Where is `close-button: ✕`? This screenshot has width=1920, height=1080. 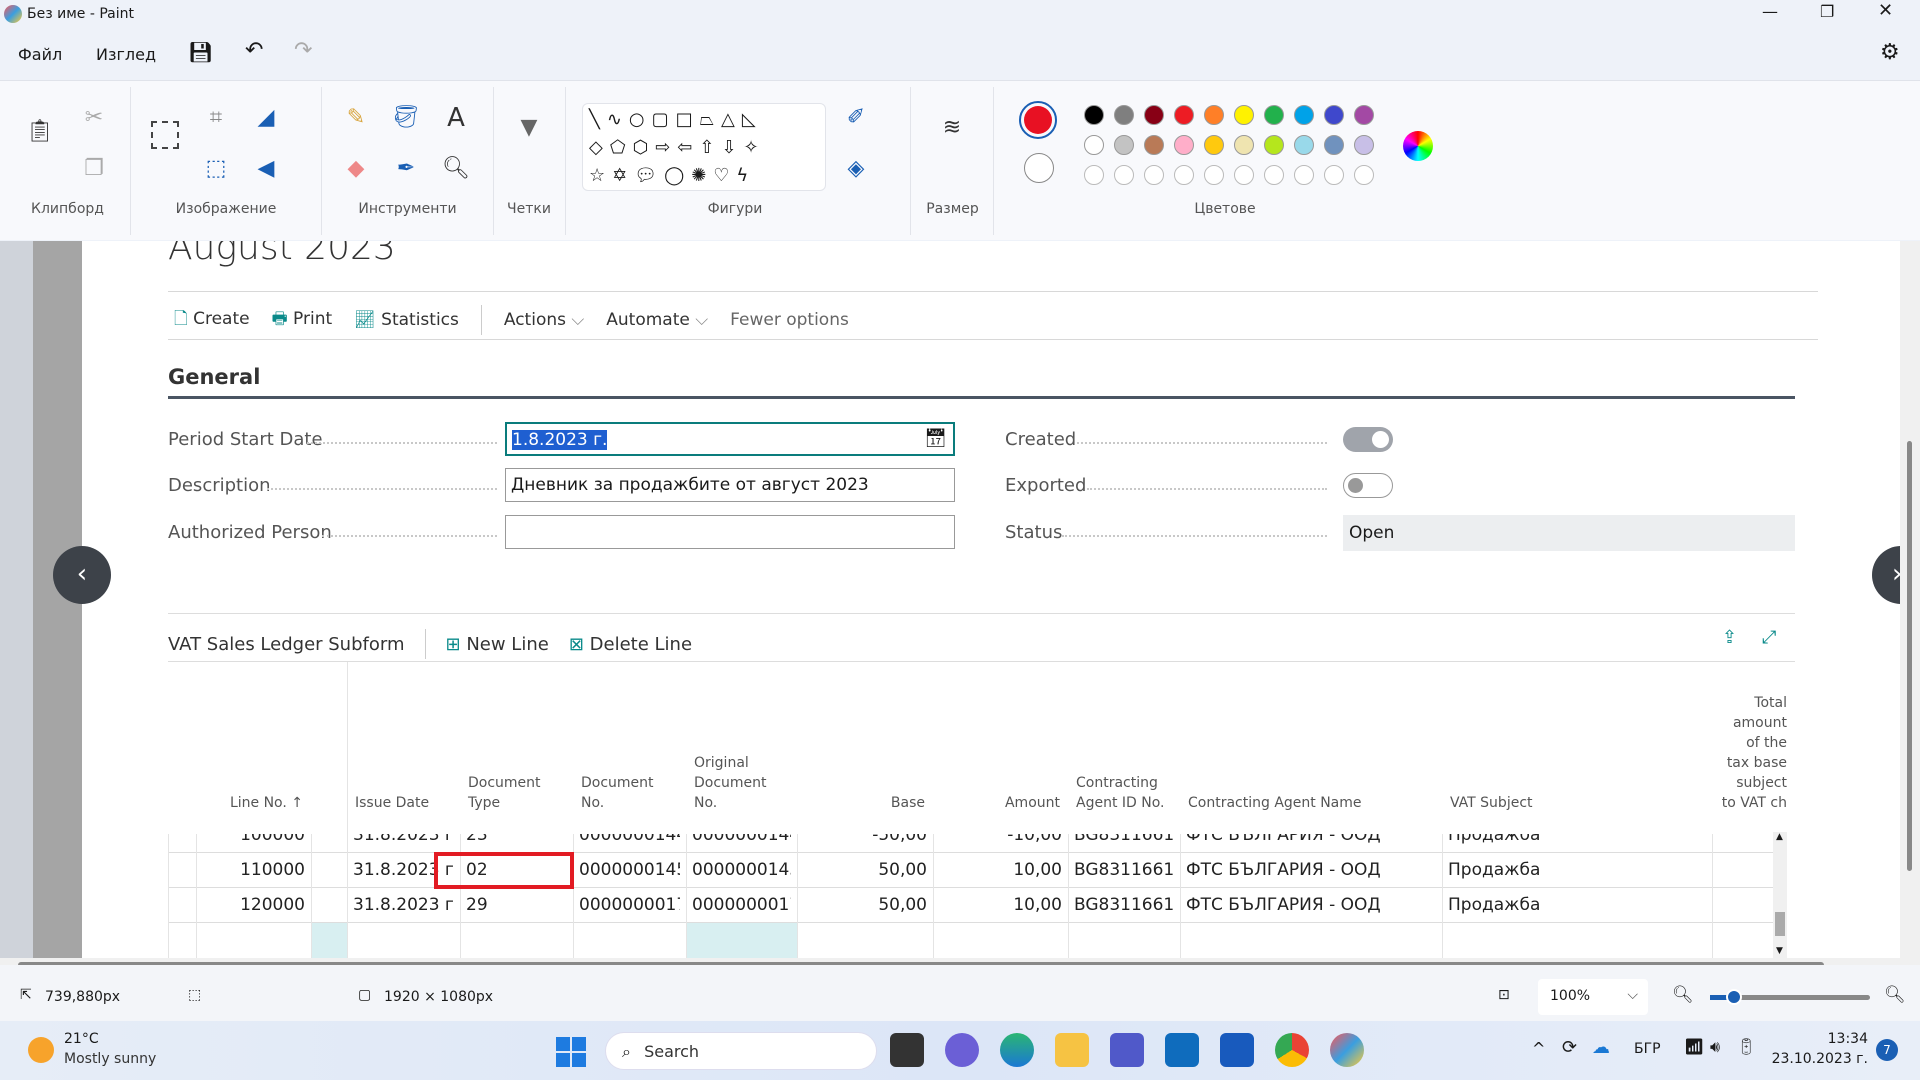 close-button: ✕ is located at coordinates (1885, 10).